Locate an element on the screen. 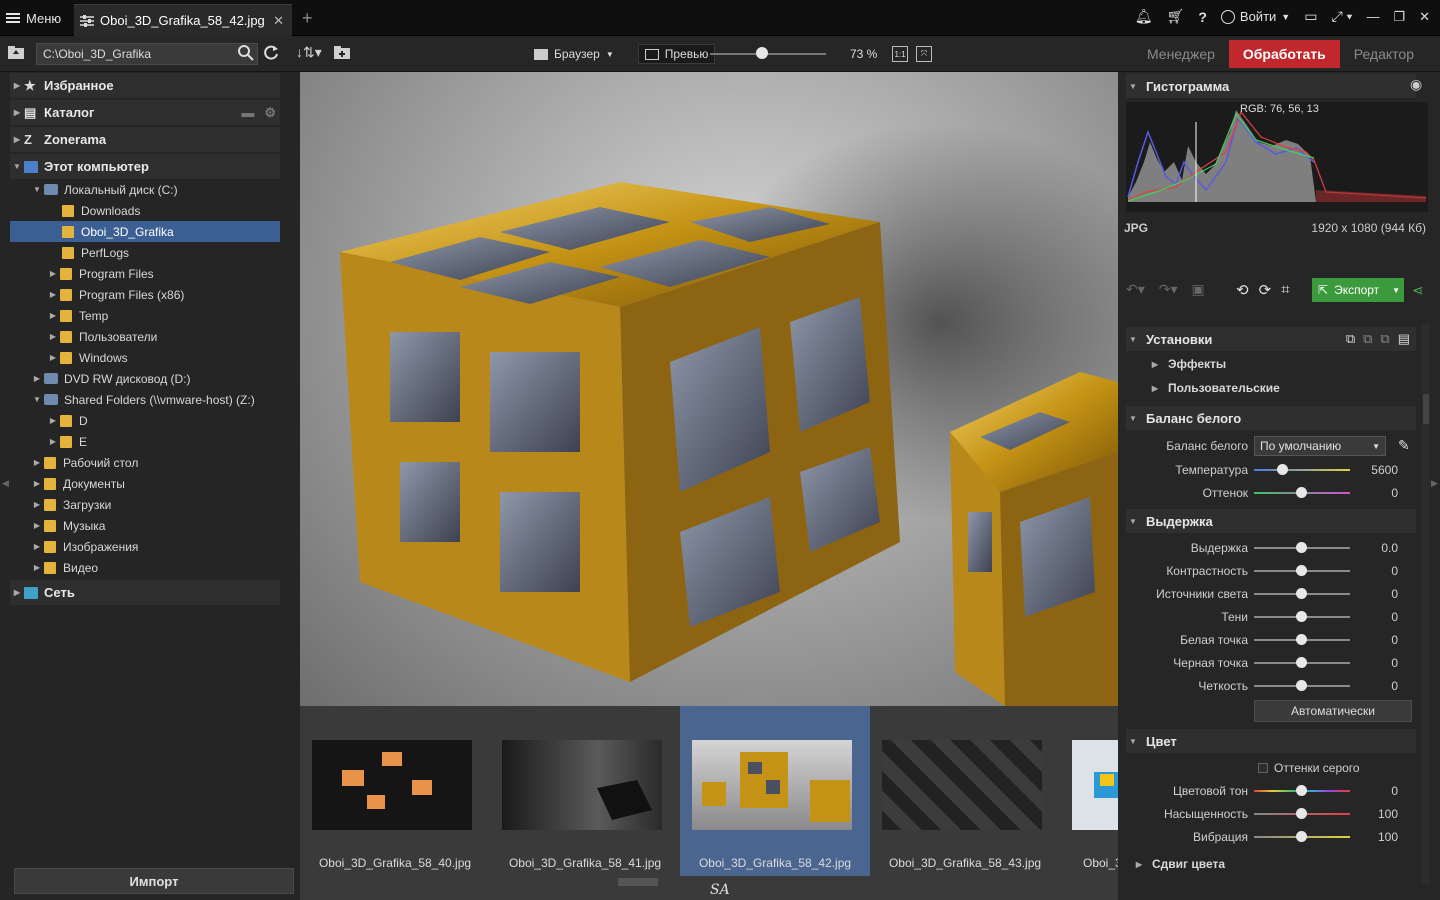  slider-value: 0.0 is located at coordinates (1374, 548).